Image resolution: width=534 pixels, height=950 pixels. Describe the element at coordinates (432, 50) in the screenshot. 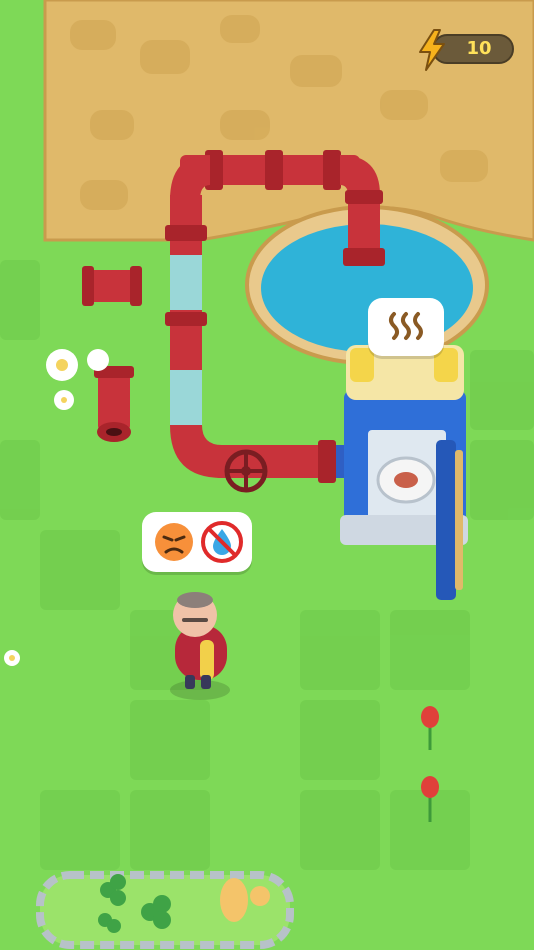

I see `lightning-bolt-icon` at that location.